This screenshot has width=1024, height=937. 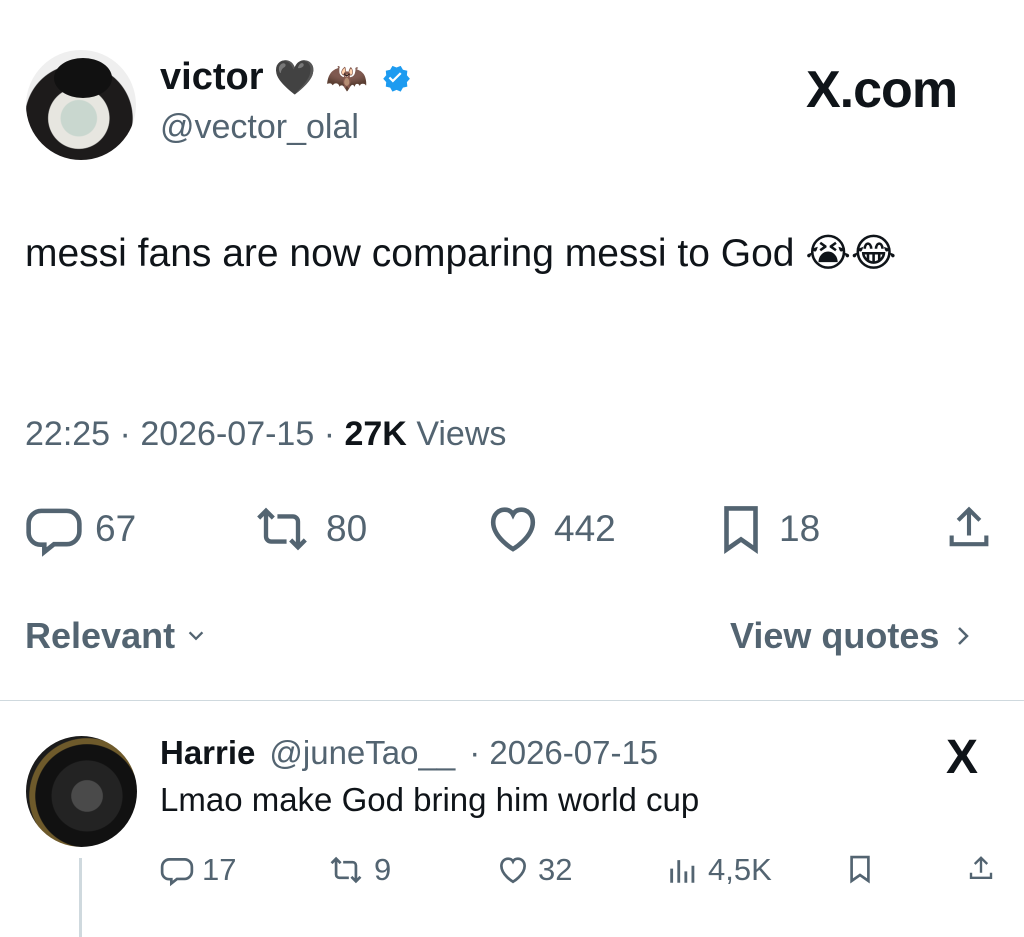 I want to click on post-time: 22:25, so click(x=67, y=434).